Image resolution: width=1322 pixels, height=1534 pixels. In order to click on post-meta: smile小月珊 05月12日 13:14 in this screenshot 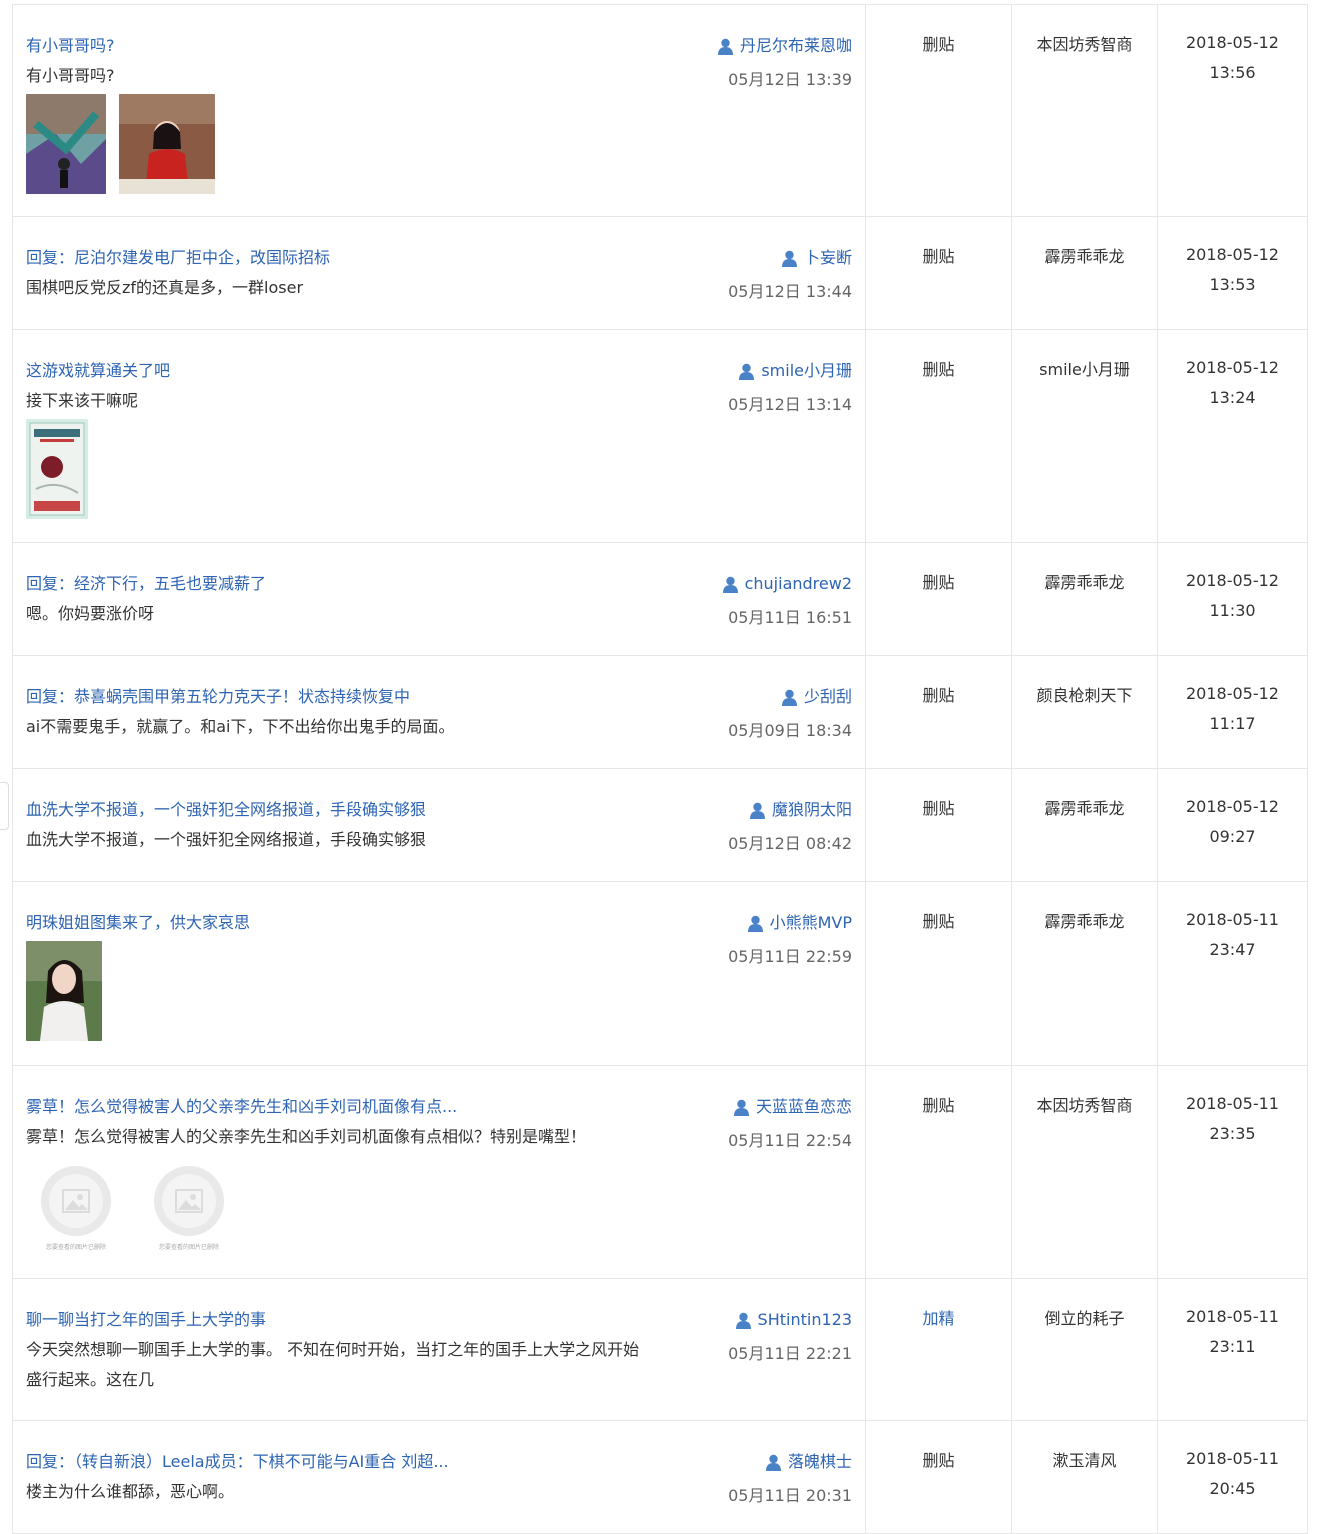, I will do `click(790, 388)`.